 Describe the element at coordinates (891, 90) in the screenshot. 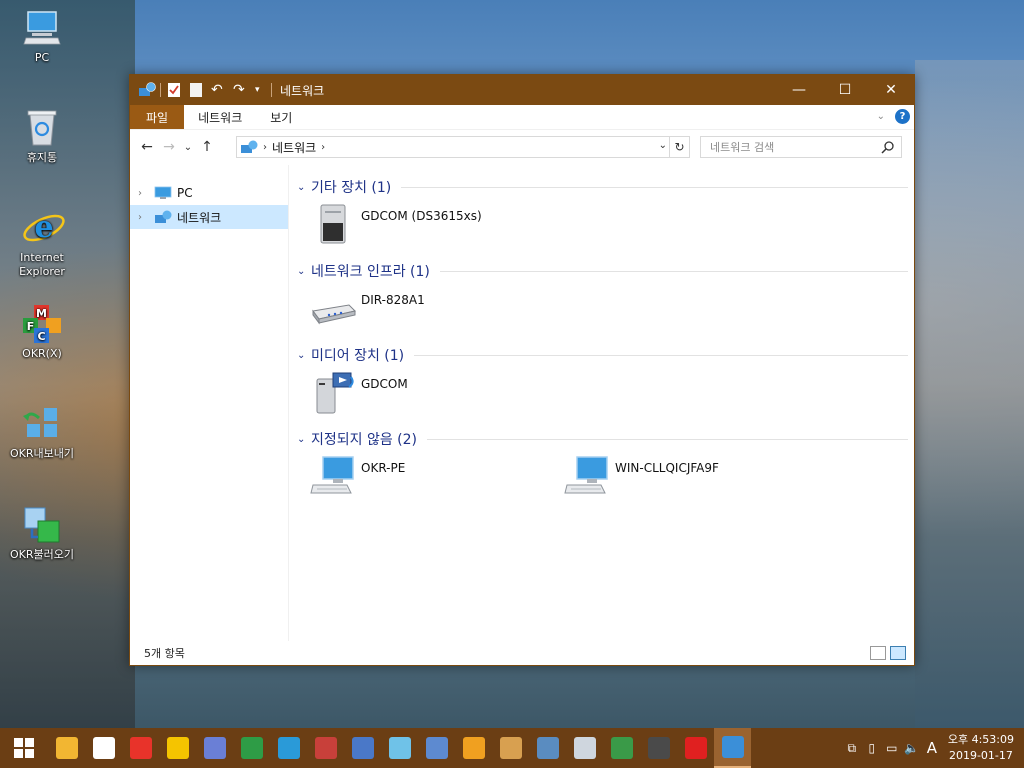

I see `close-button: ✕` at that location.